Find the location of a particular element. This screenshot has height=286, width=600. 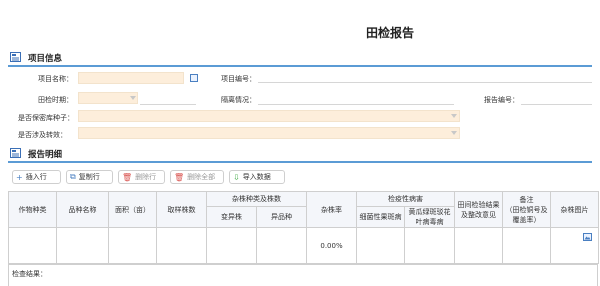

inspection-period-select is located at coordinates (108, 98).